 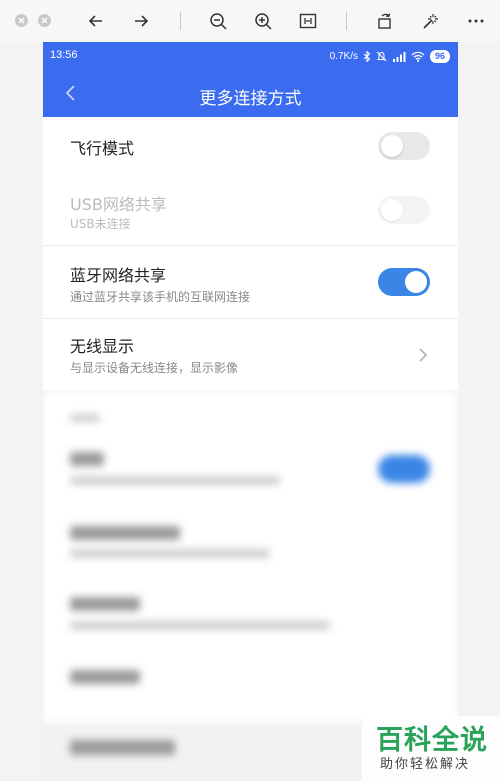 I want to click on app-header: 更多连接方式, so click(x=250, y=93).